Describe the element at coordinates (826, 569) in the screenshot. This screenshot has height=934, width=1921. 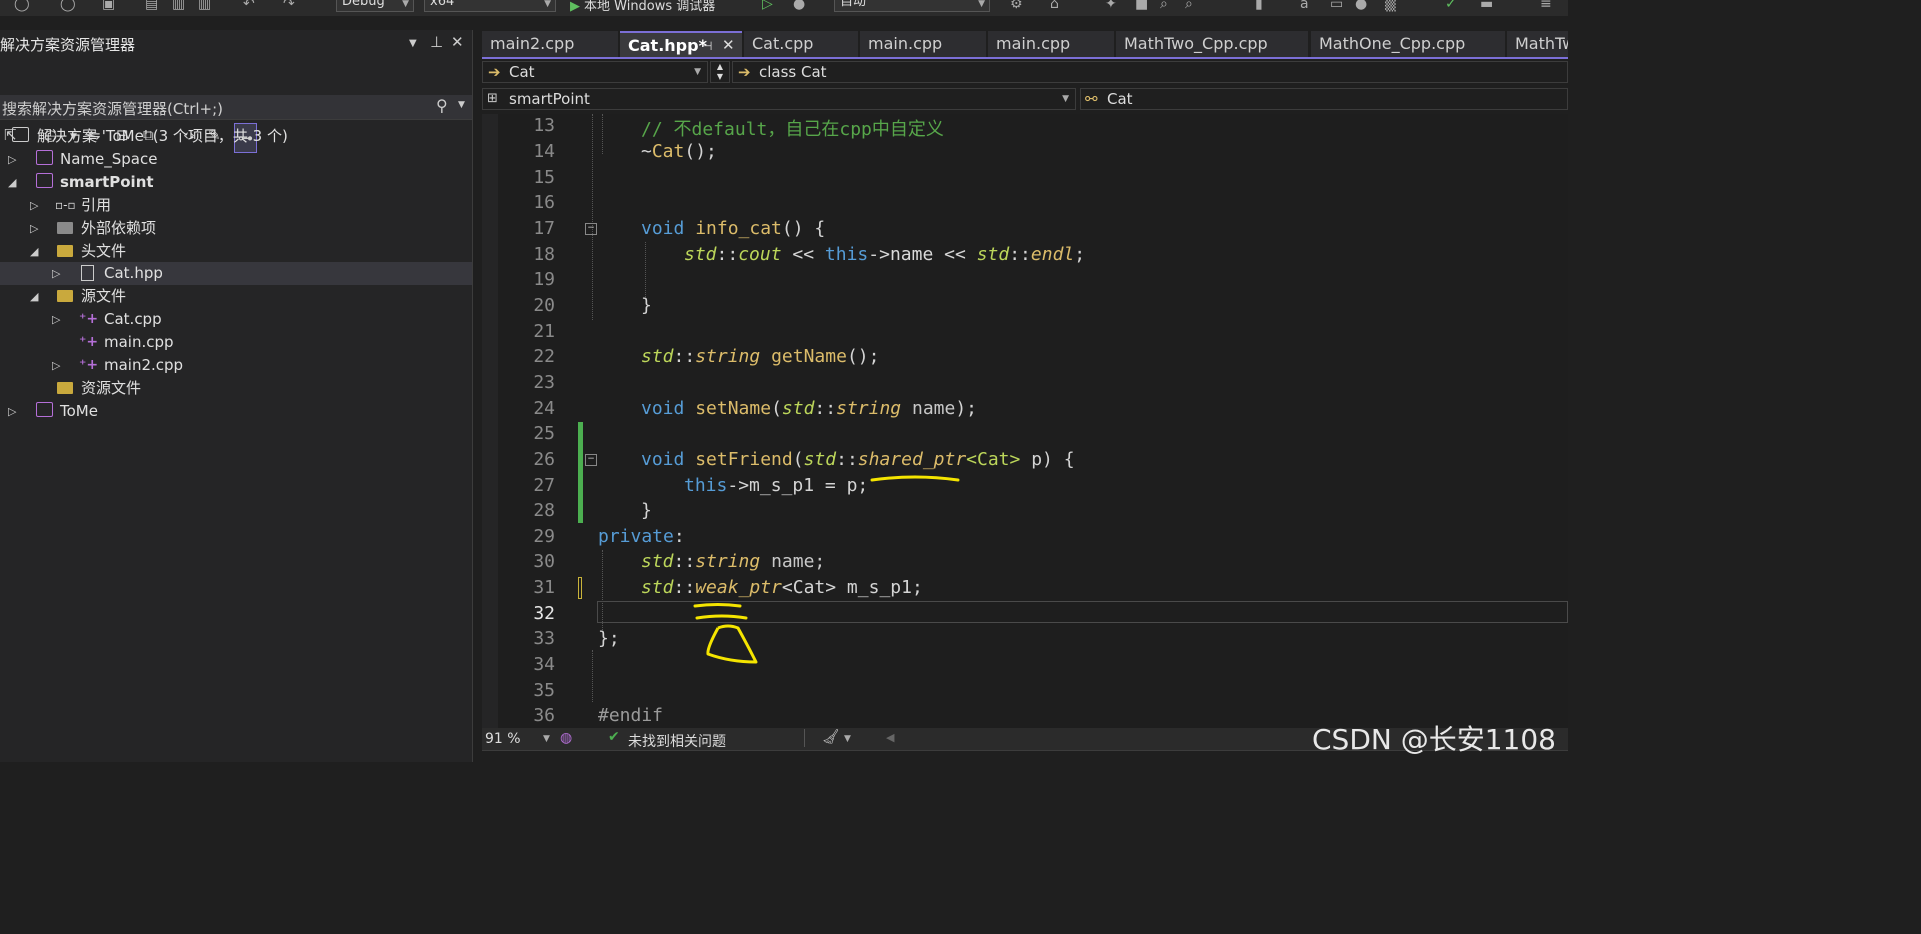
I see `annotation-layer` at that location.